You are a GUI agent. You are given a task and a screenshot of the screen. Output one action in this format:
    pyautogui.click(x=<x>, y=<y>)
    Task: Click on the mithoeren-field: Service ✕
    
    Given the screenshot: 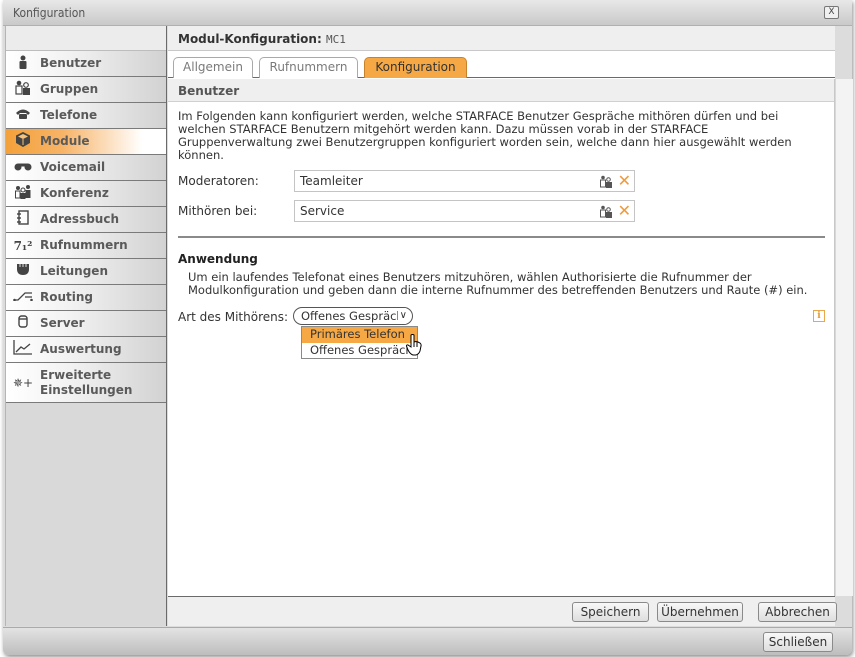 What is the action you would take?
    pyautogui.click(x=464, y=211)
    